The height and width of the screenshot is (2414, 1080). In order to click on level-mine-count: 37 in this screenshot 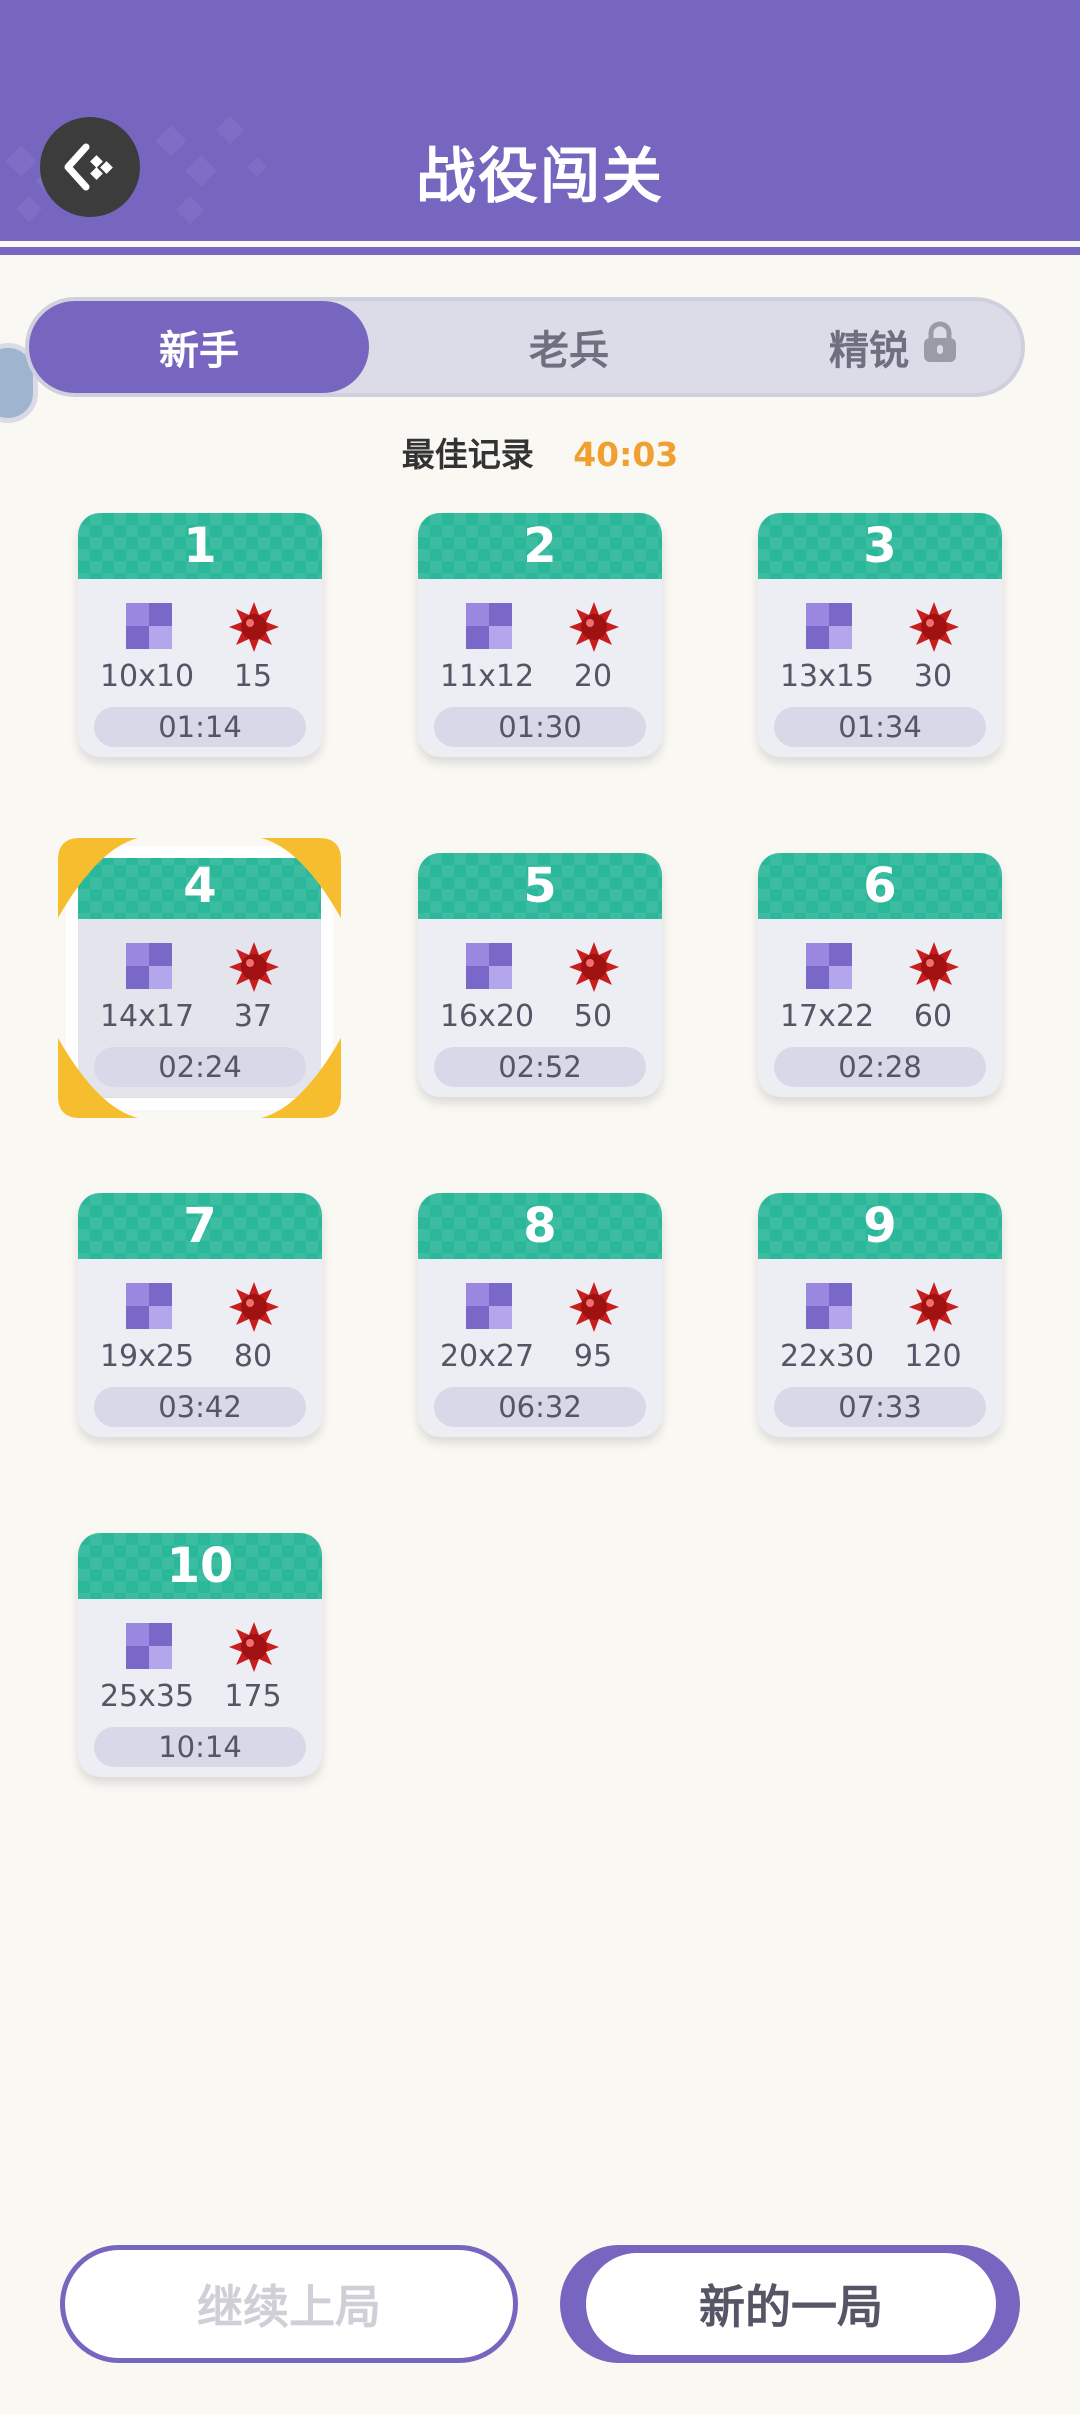, I will do `click(253, 1016)`.